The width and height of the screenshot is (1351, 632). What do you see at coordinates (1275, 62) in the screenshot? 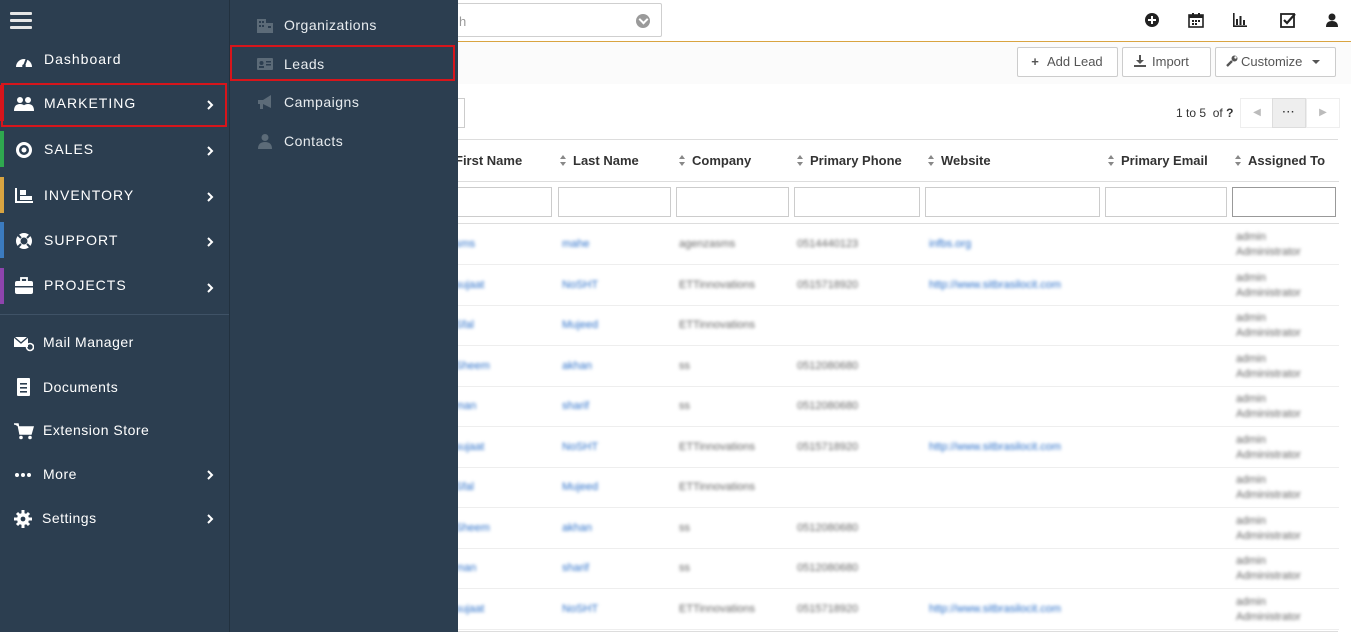
I see `customize-button: Customize` at bounding box center [1275, 62].